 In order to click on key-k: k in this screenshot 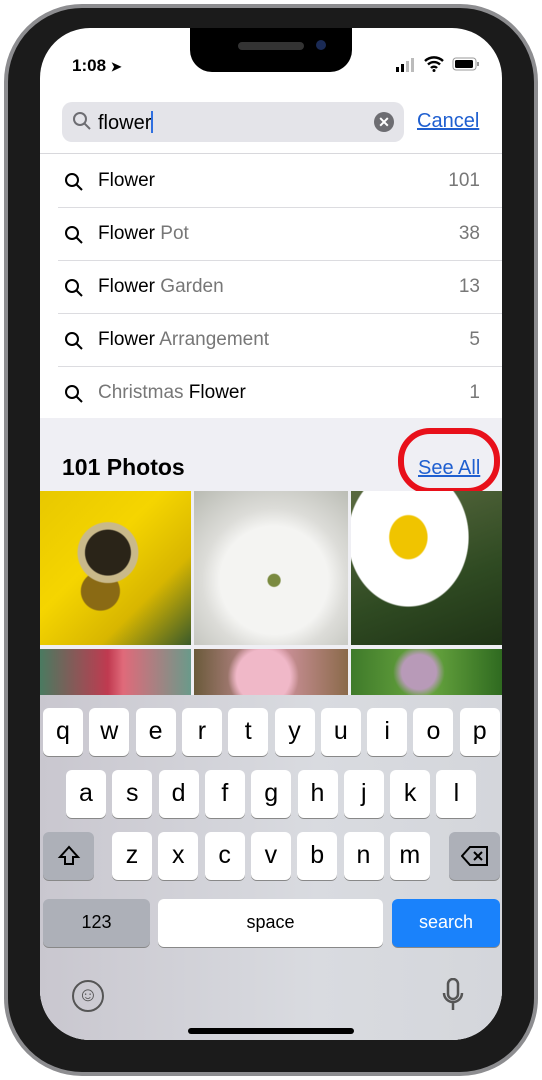, I will do `click(410, 794)`.